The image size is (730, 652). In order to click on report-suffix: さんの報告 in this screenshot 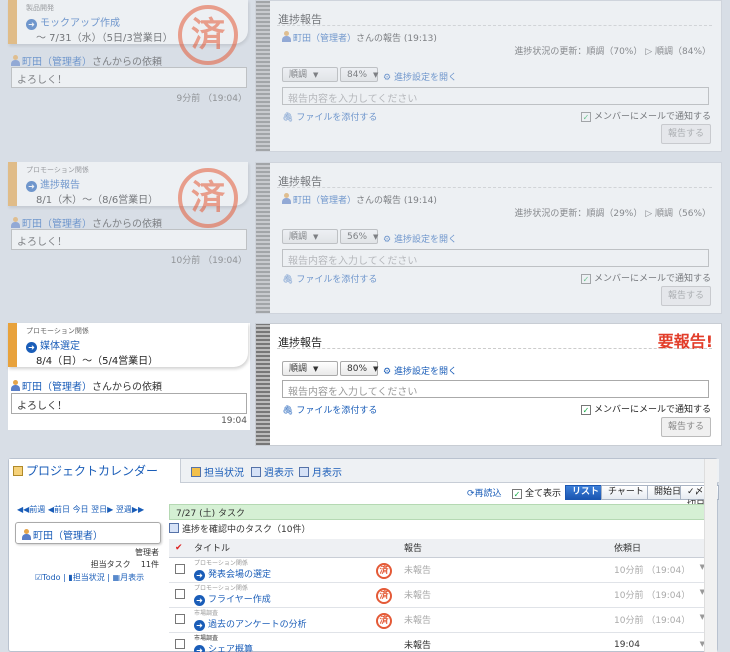, I will do `click(379, 39)`.